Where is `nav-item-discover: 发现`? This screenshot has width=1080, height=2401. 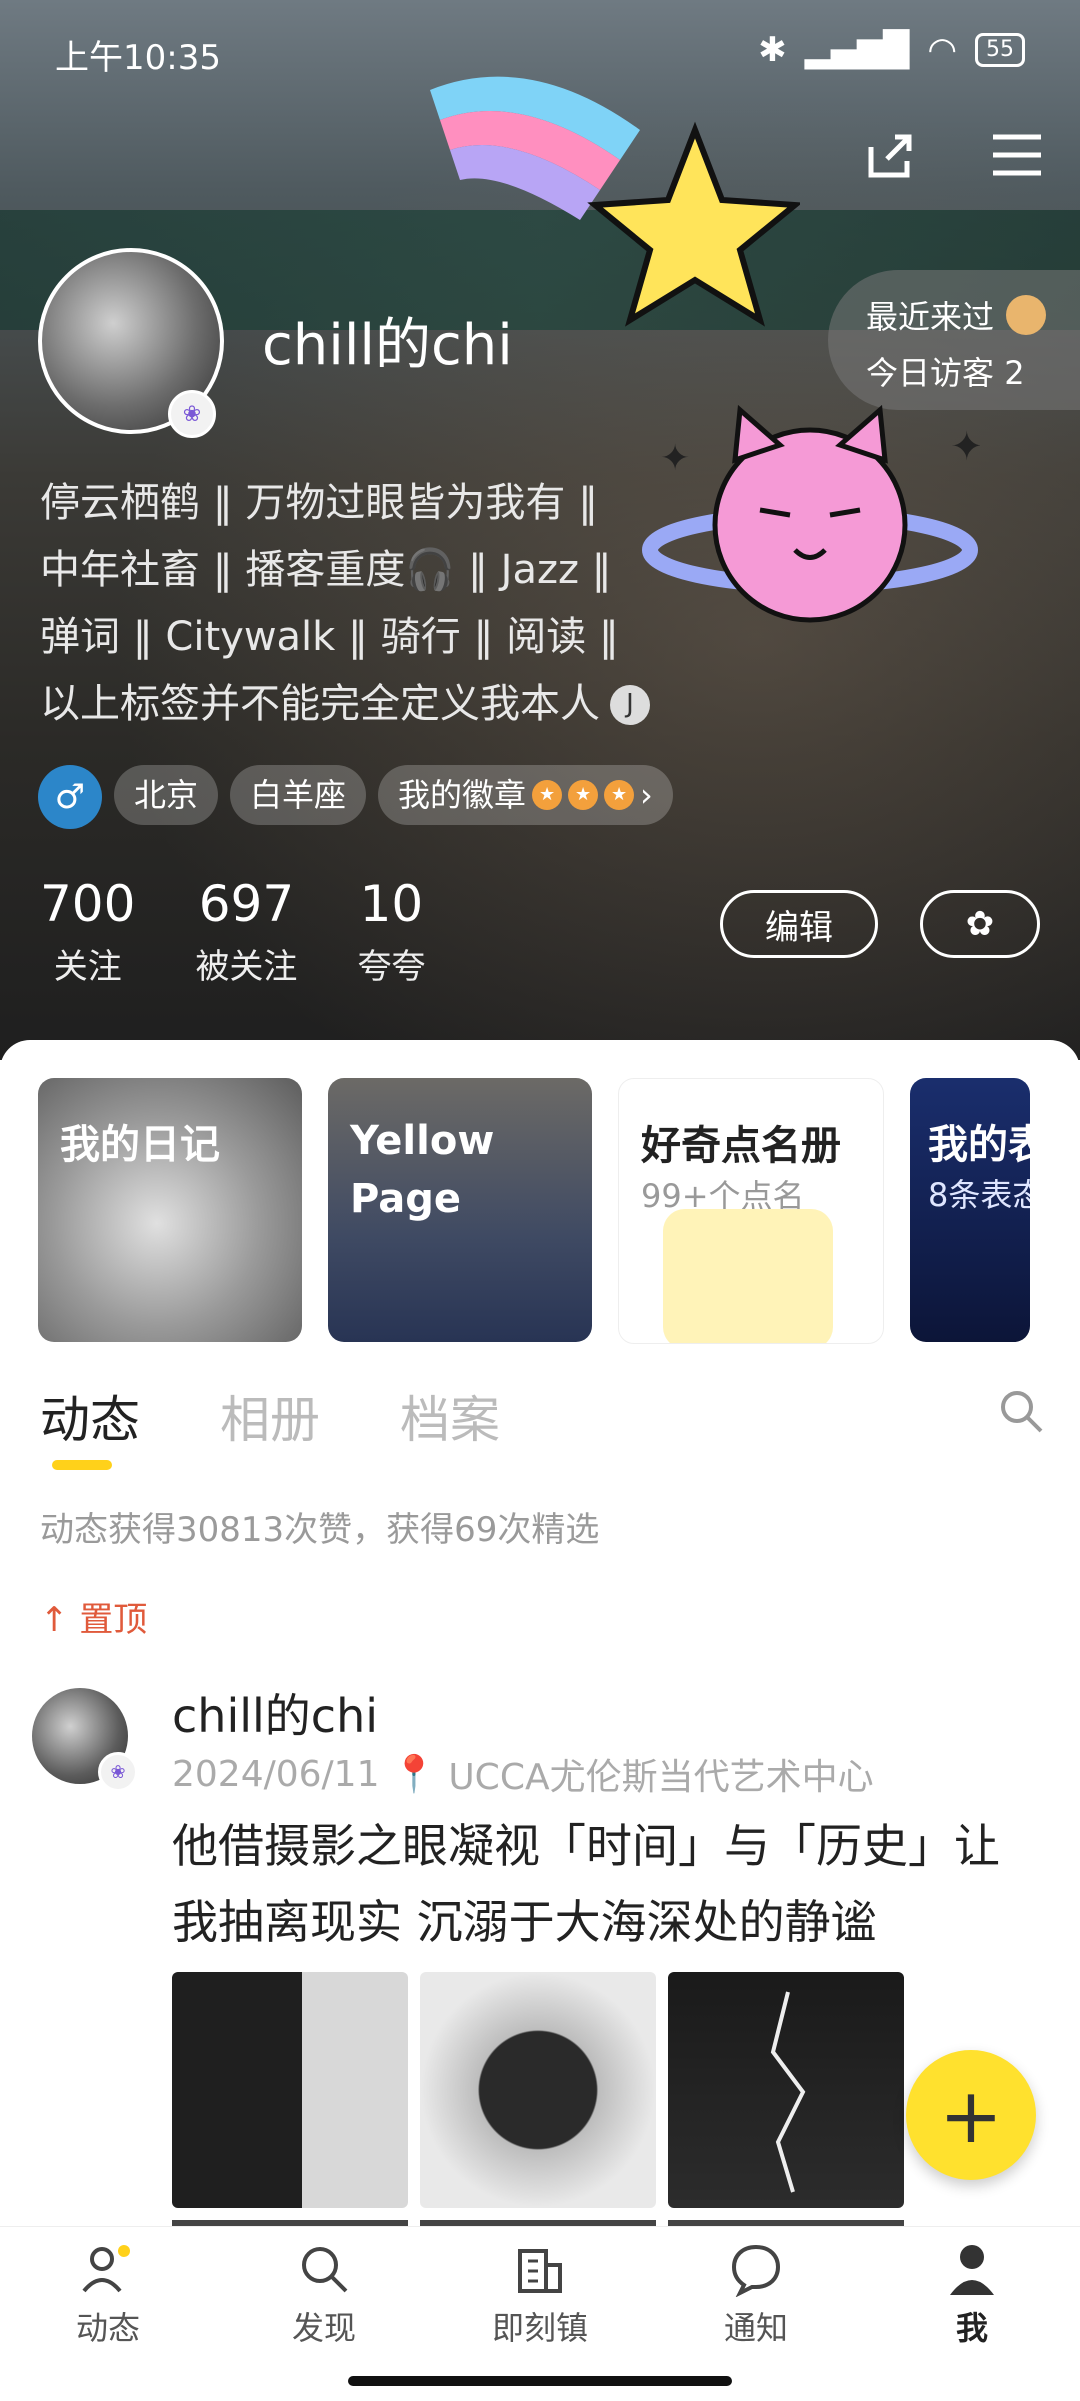 nav-item-discover: 发现 is located at coordinates (324, 2314).